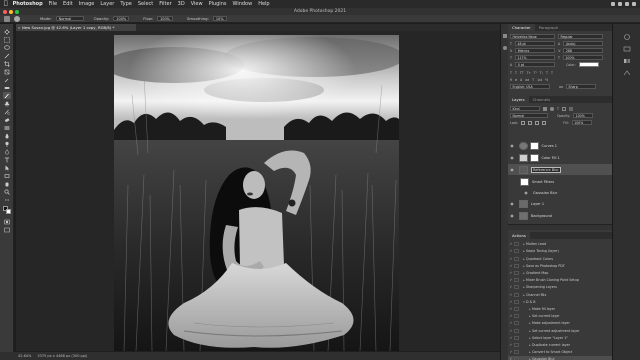  What do you see at coordinates (511, 80) in the screenshot?
I see `ligatures-icon: fi` at bounding box center [511, 80].